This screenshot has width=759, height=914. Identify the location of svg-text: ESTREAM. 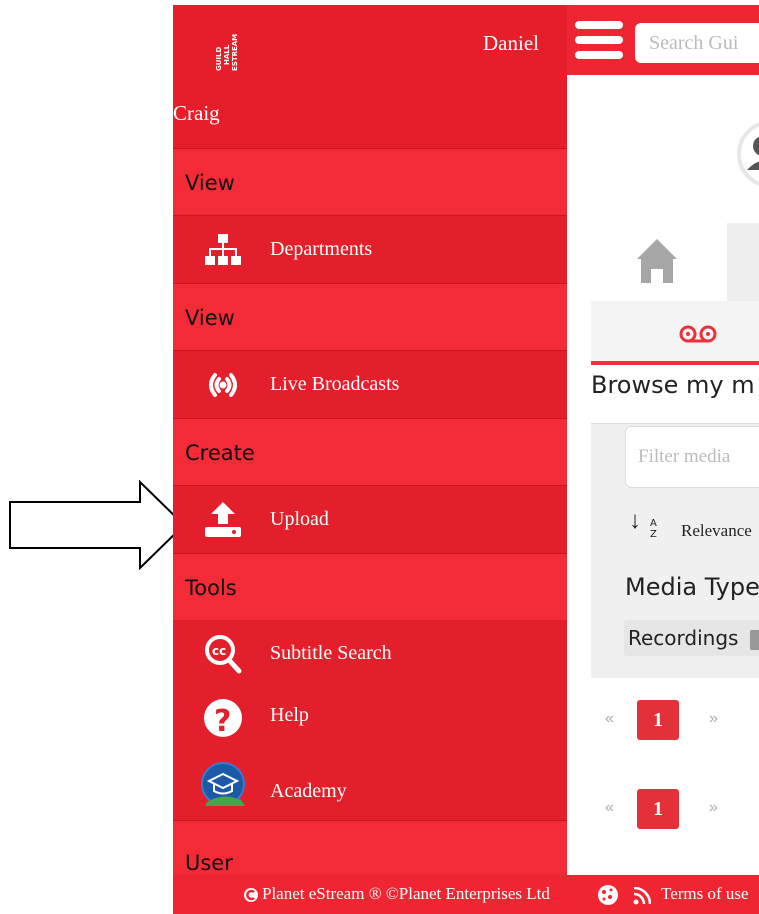
(235, 52).